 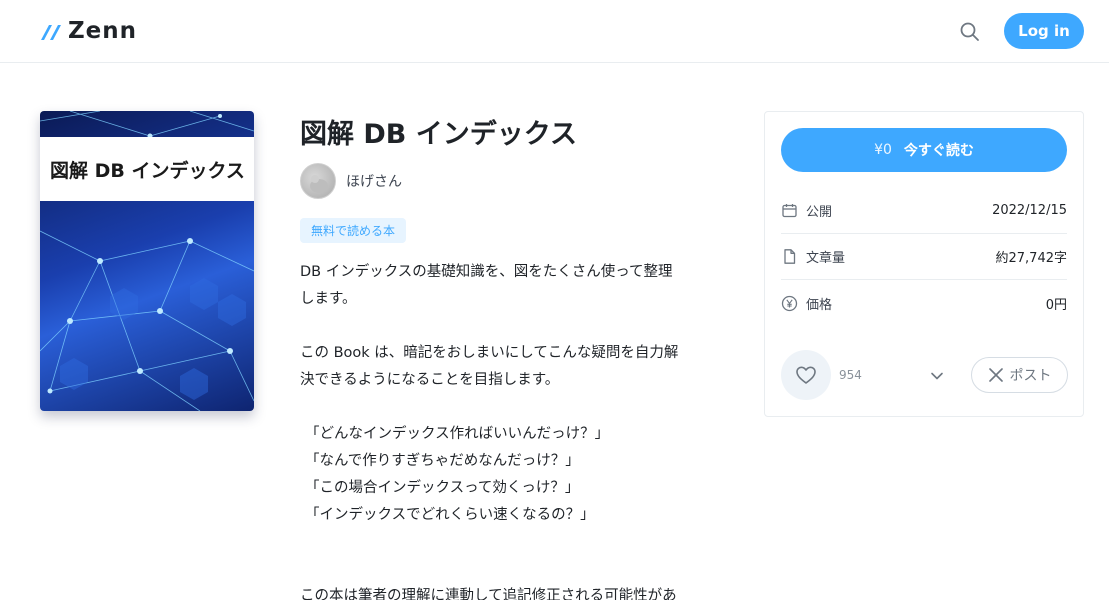 I want to click on meta-value: 約27,742字, so click(x=1031, y=258).